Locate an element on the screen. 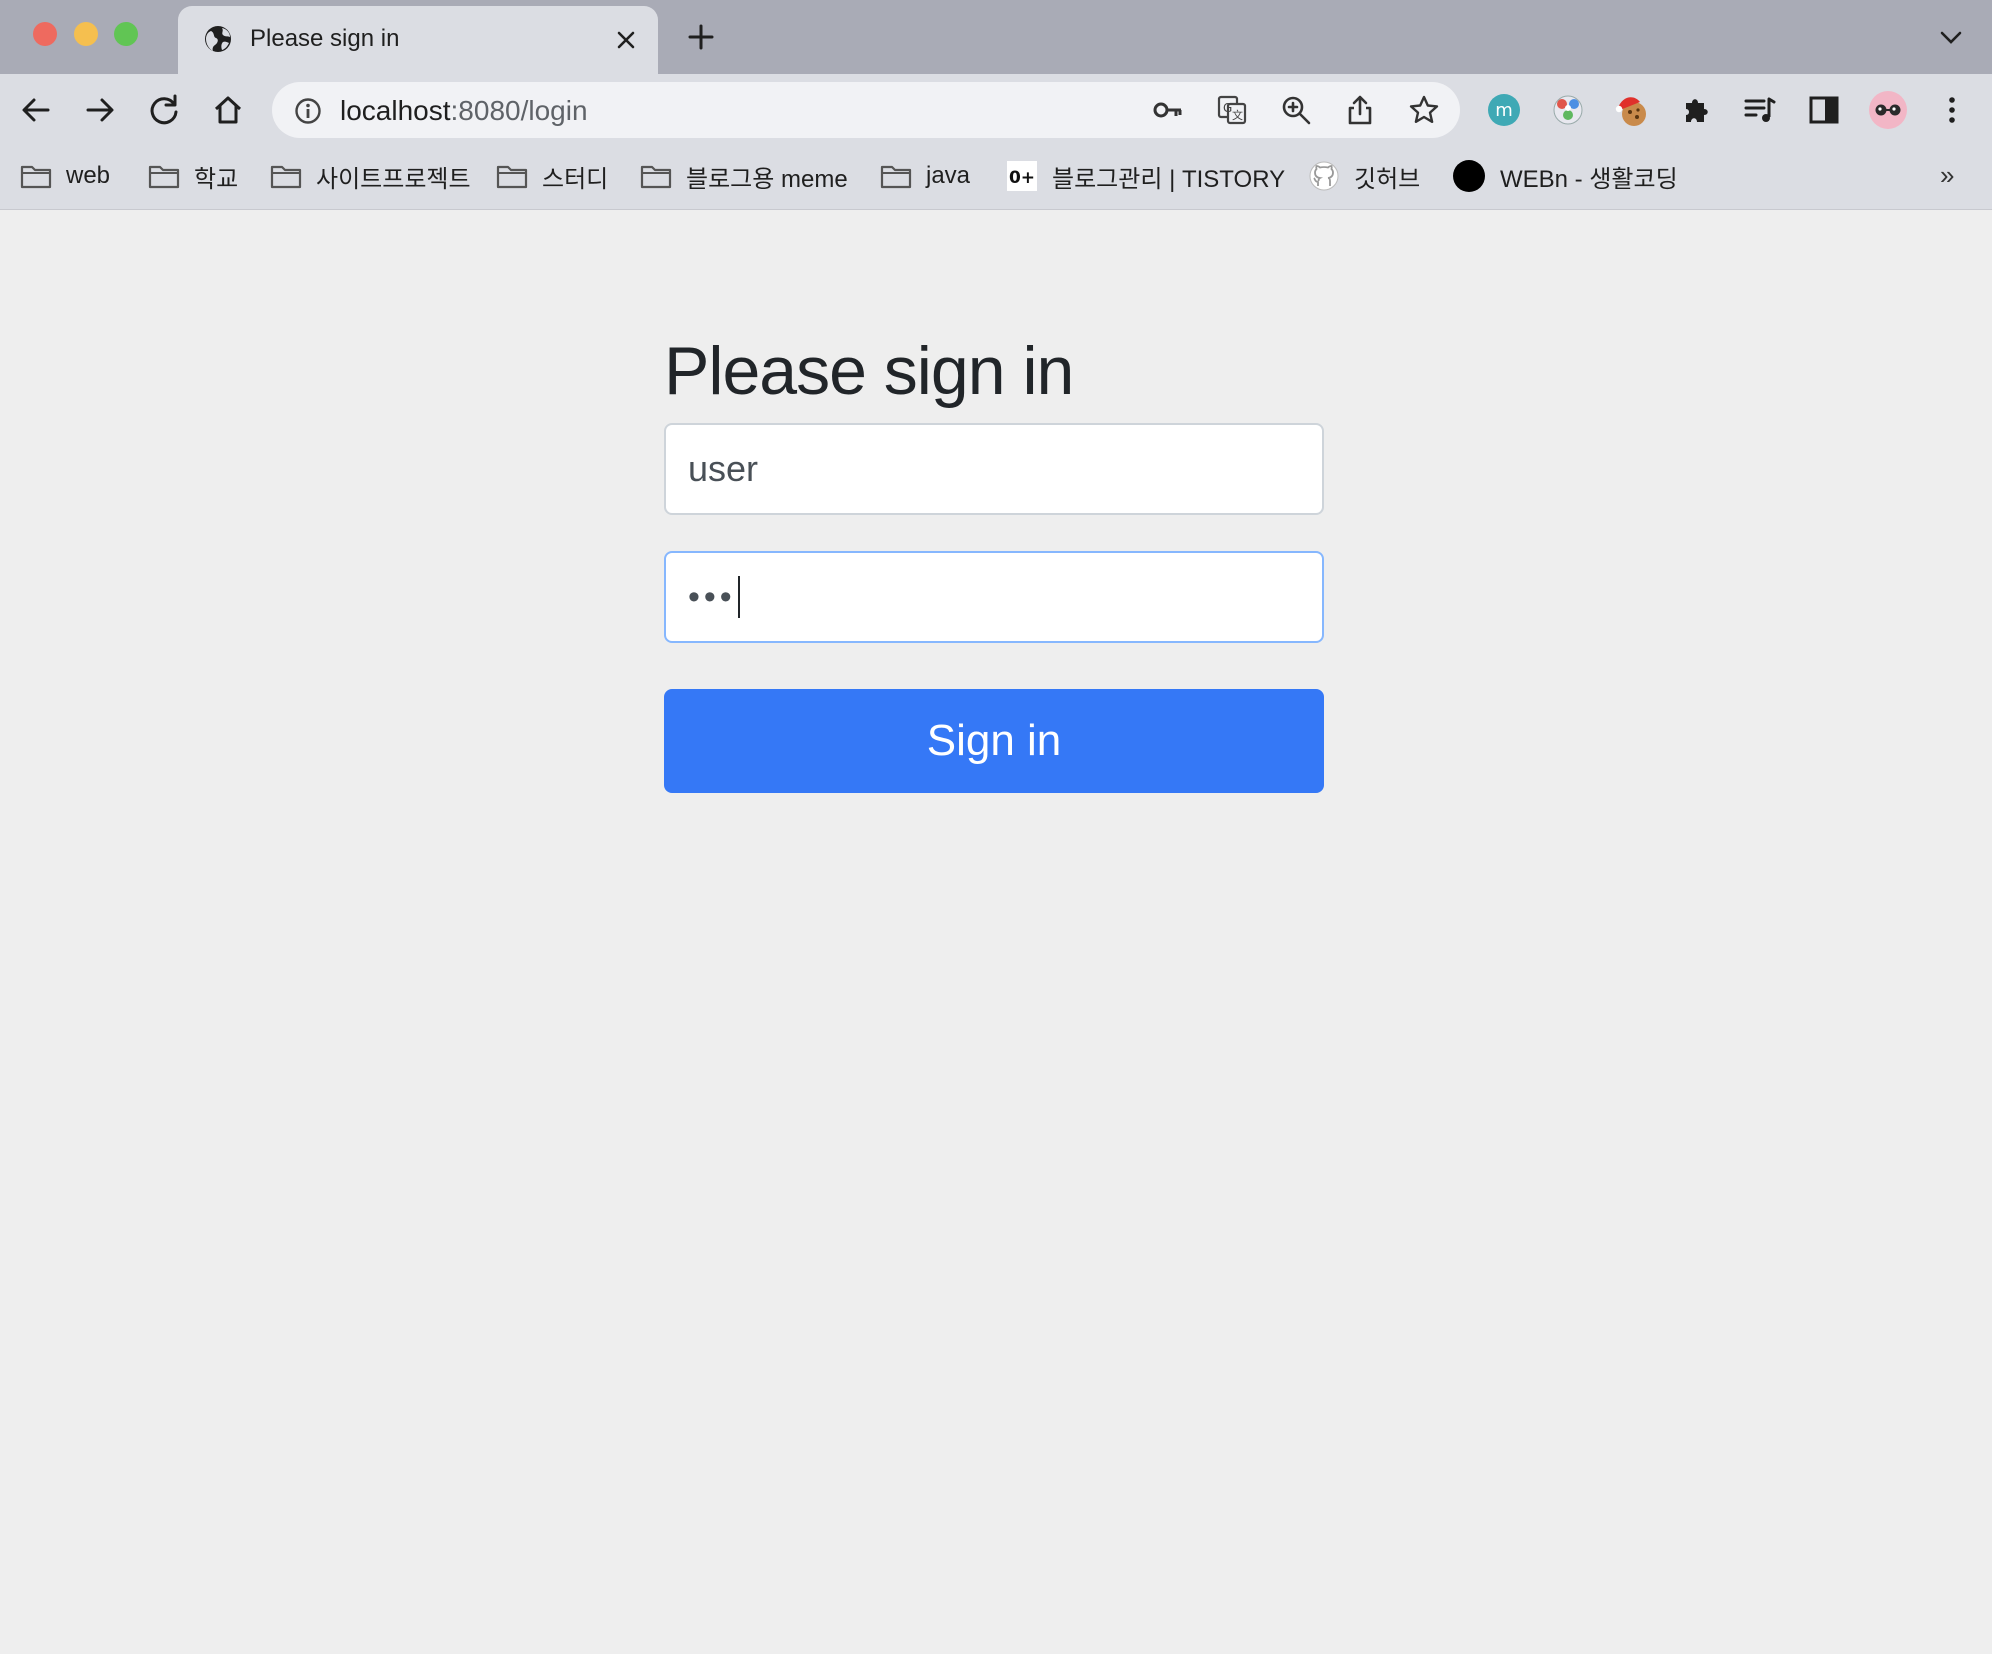 The height and width of the screenshot is (1654, 1992). address-bar: localhost:8080/login G 文 is located at coordinates (866, 110).